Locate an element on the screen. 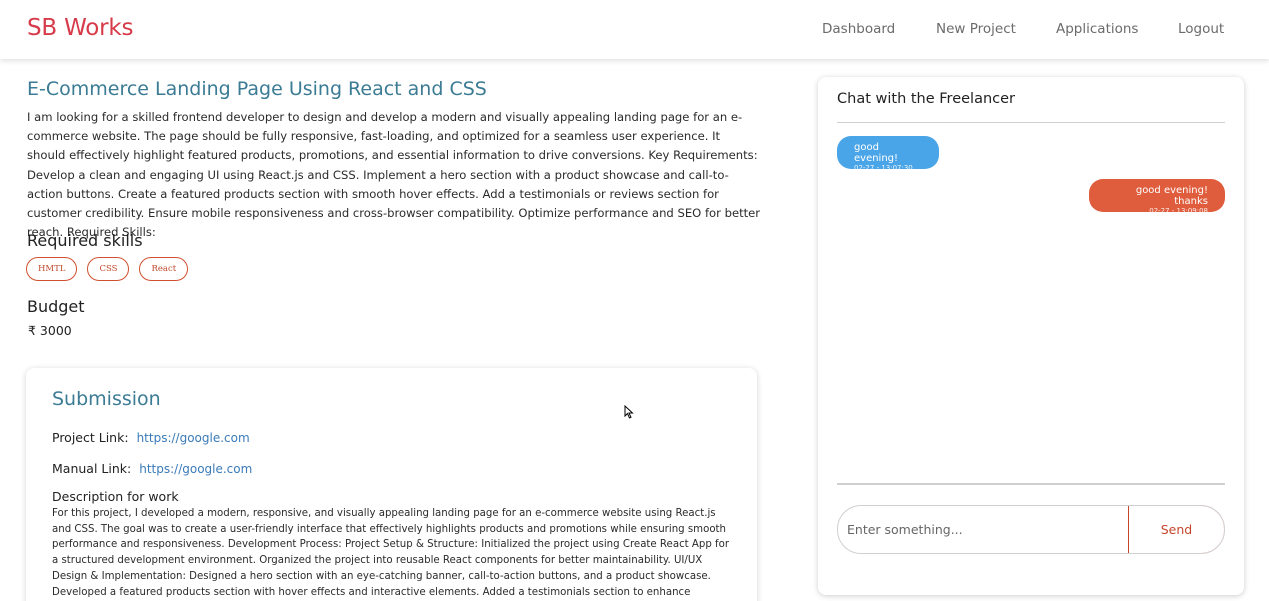  chat-message-incoming: good evening! 02-27 - 13:07:30 is located at coordinates (888, 154).